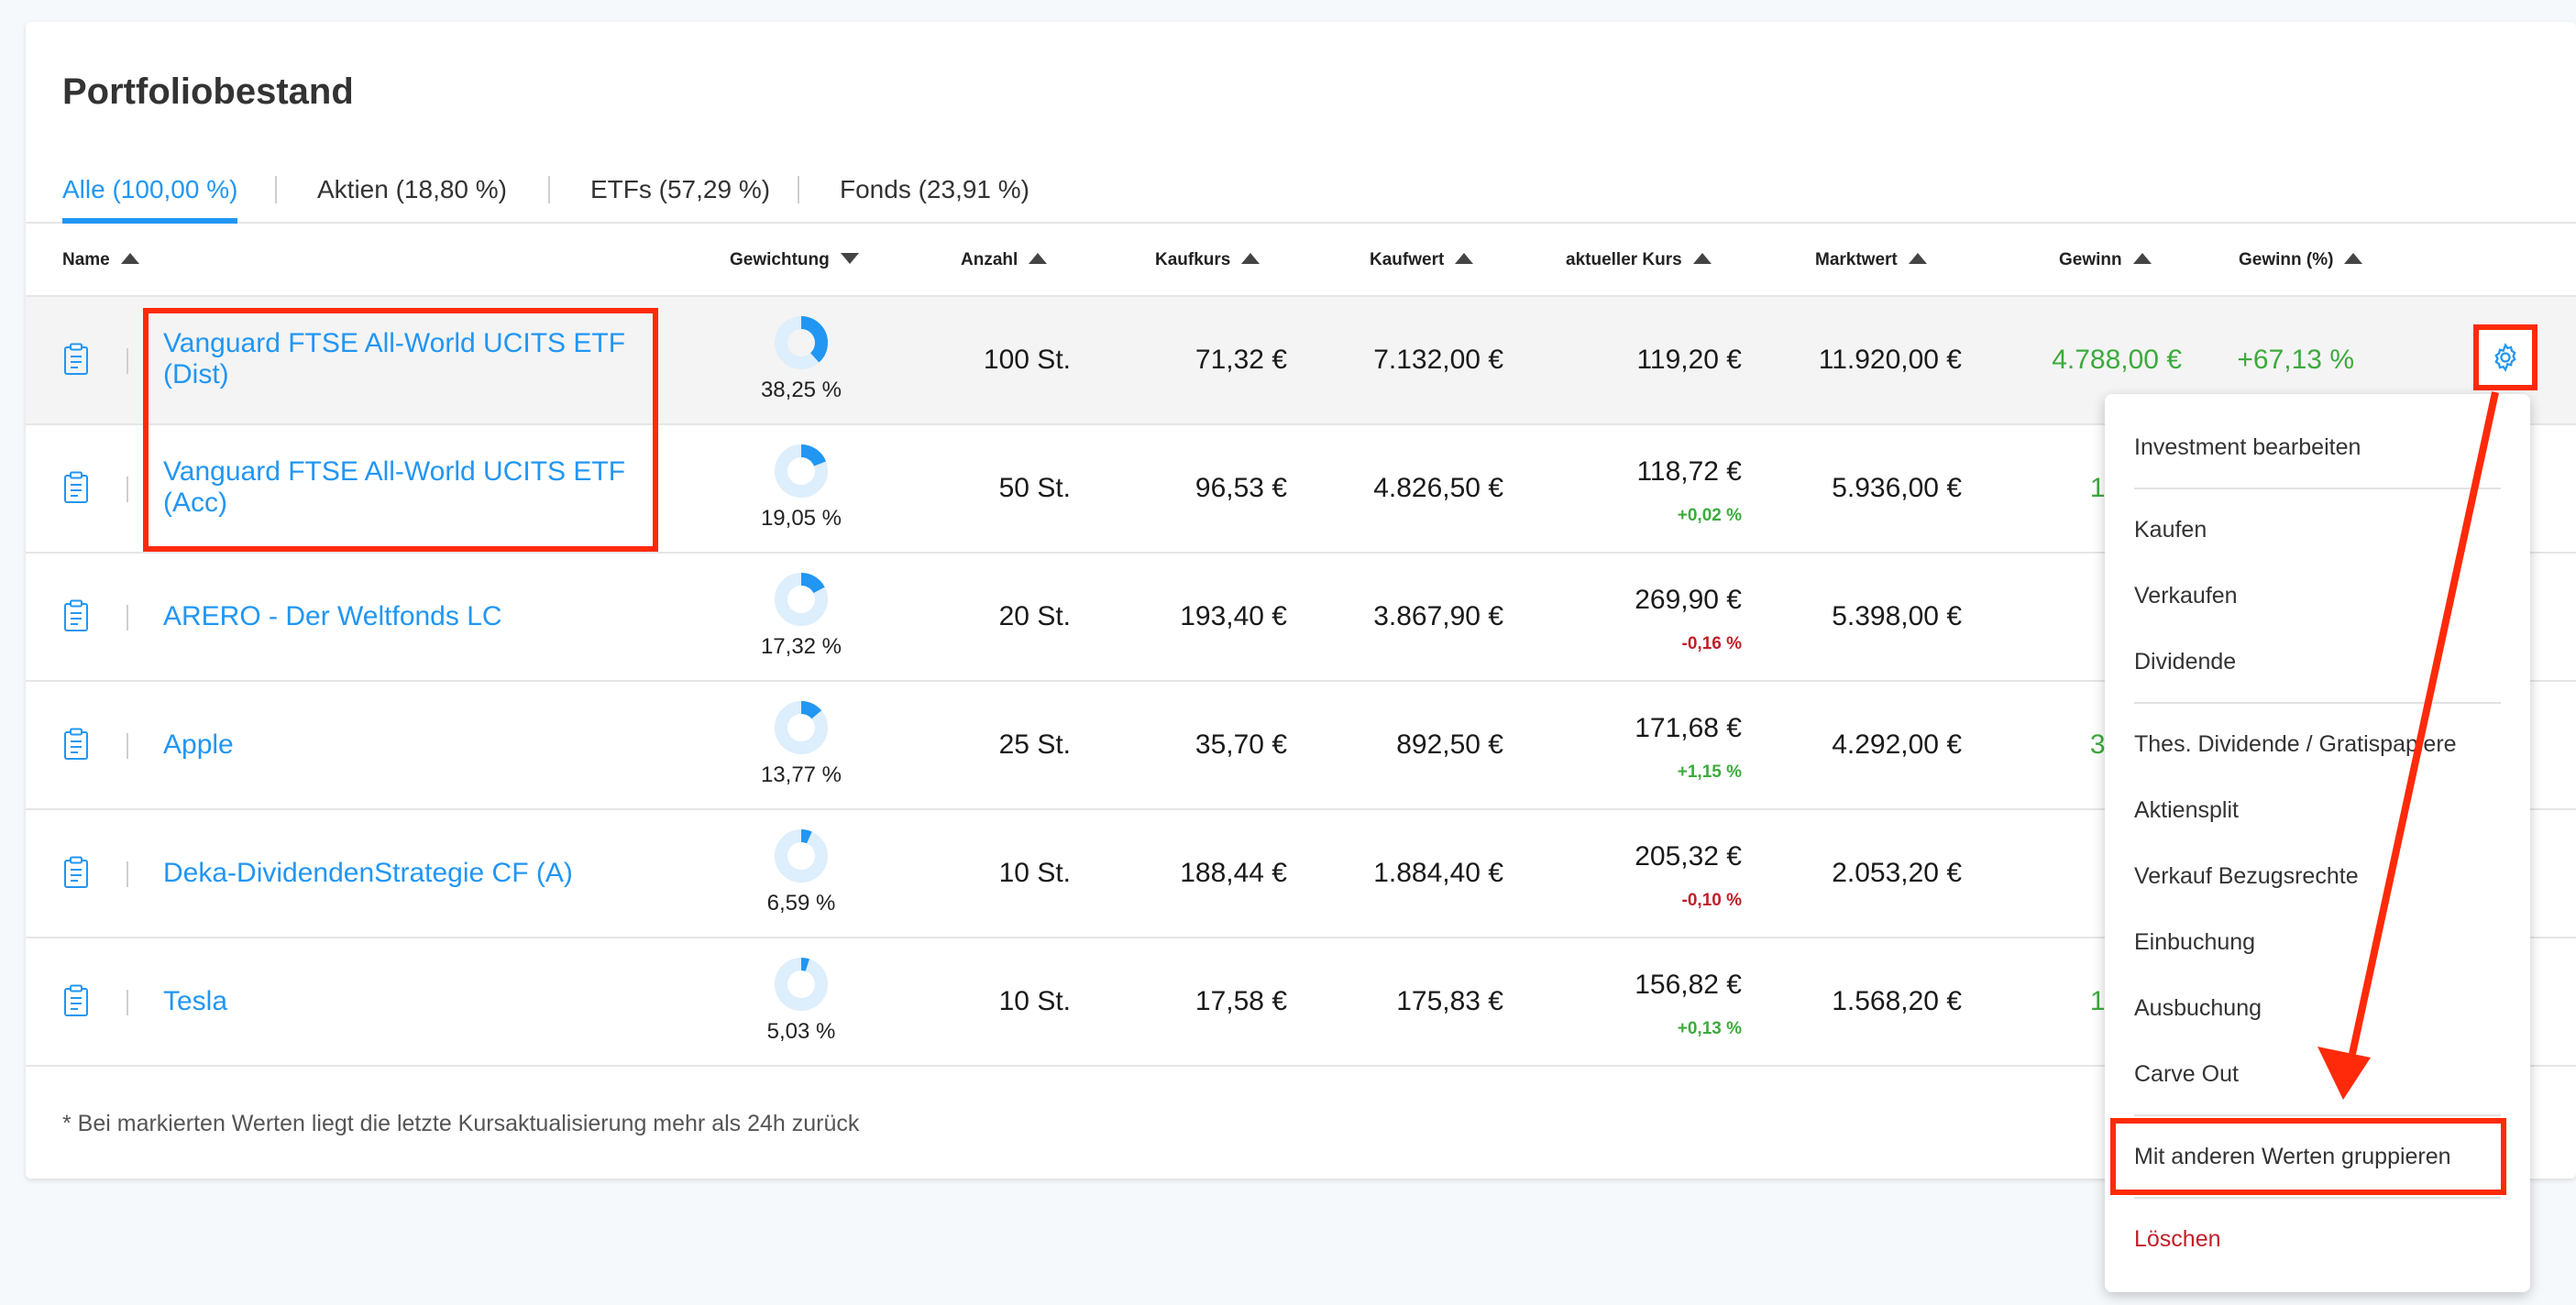  I want to click on col-weight: Gewichtung, so click(794, 260).